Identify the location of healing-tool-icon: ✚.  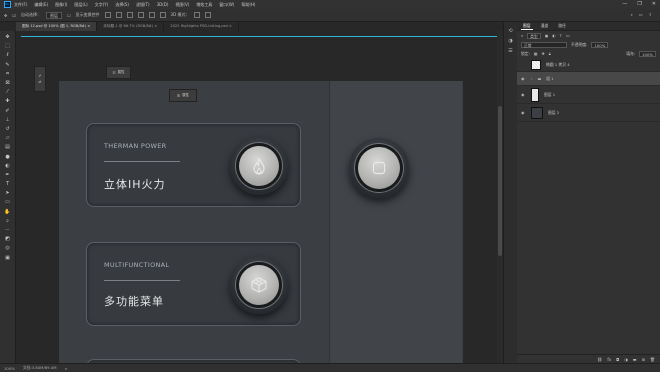
(7, 101).